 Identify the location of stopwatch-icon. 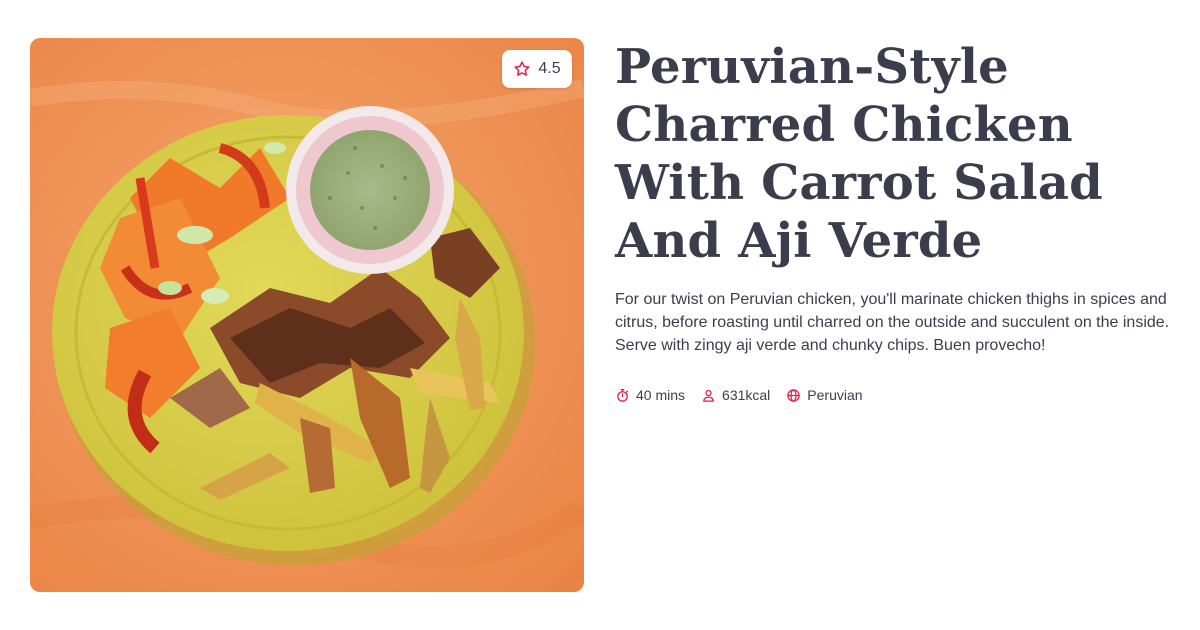
(623, 395).